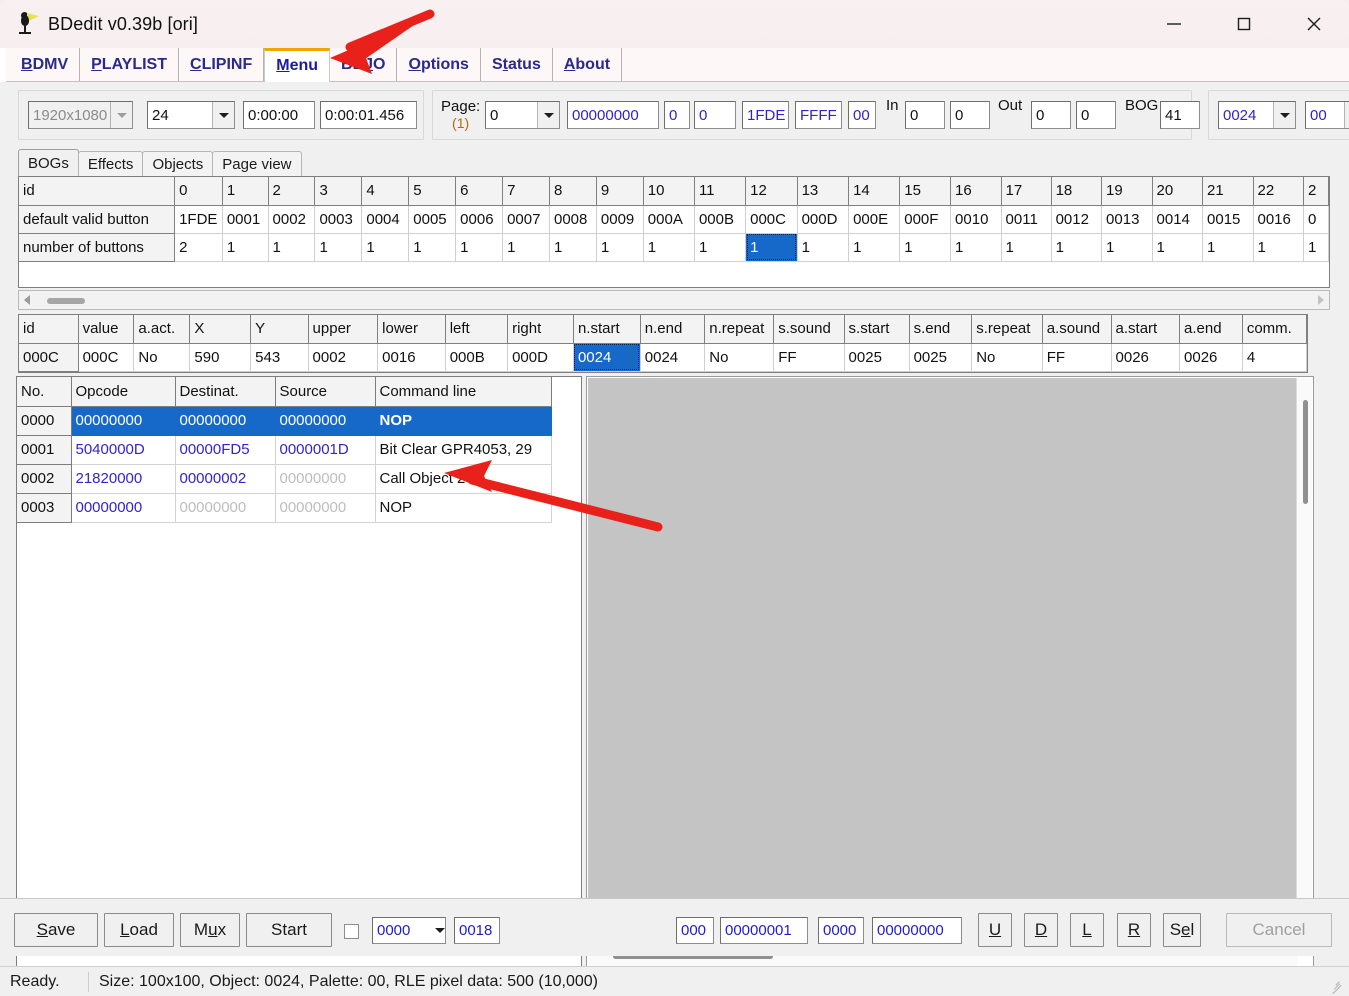 The width and height of the screenshot is (1349, 996). I want to click on bogs-cell: 0014, so click(1178, 219).